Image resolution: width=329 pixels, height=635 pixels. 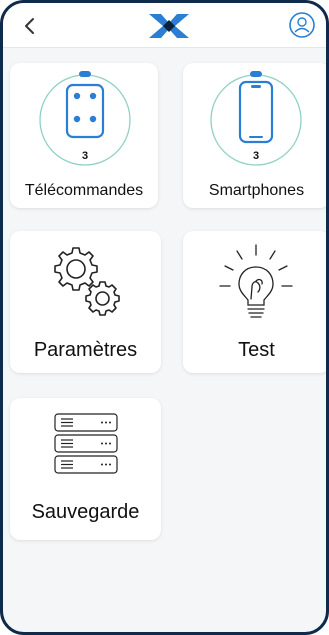 I want to click on top-bar, so click(x=164, y=25).